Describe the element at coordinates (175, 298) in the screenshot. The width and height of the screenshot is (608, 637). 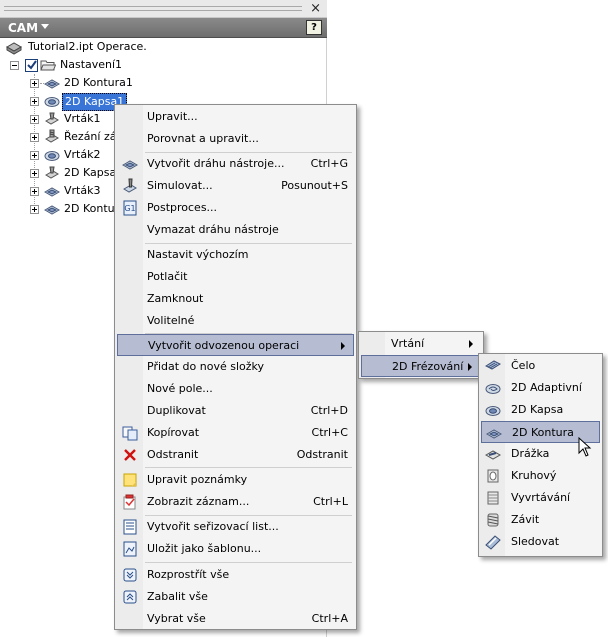
I see `menu-item-label: Zamknout` at that location.